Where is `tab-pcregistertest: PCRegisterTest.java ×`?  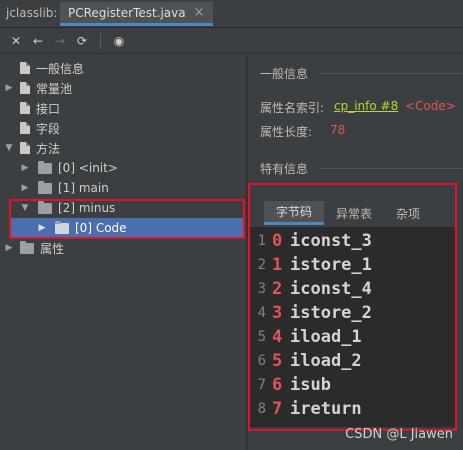
tab-pcregistertest: PCRegisterTest.java × is located at coordinates (136, 14).